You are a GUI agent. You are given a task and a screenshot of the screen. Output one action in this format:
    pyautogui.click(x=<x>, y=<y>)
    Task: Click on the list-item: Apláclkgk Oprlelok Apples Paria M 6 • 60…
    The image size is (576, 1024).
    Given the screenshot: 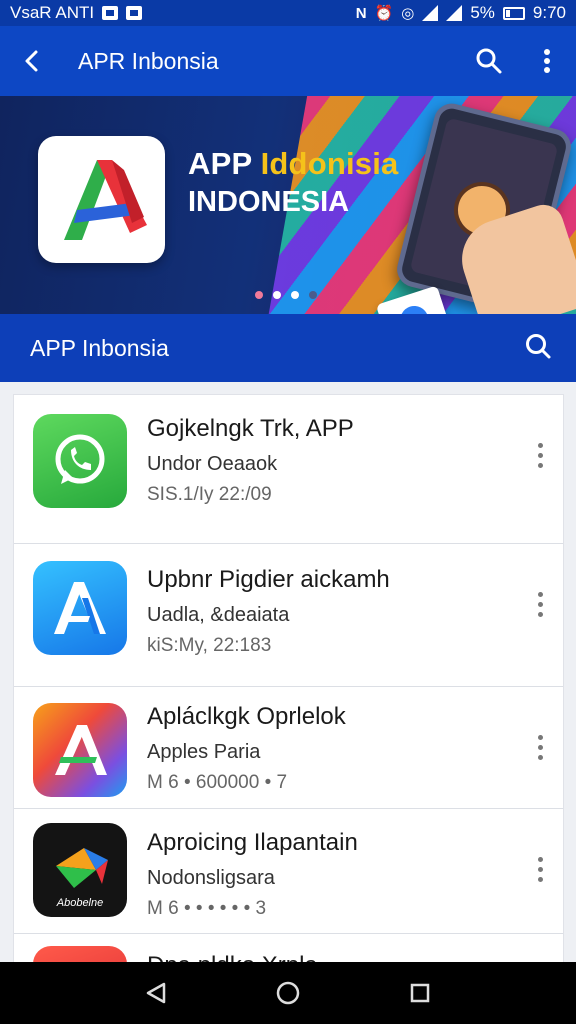 What is the action you would take?
    pyautogui.click(x=288, y=748)
    